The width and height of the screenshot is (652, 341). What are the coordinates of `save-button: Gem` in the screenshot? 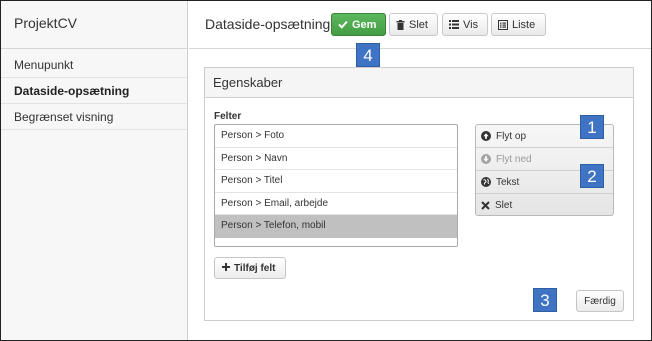 It's located at (358, 24).